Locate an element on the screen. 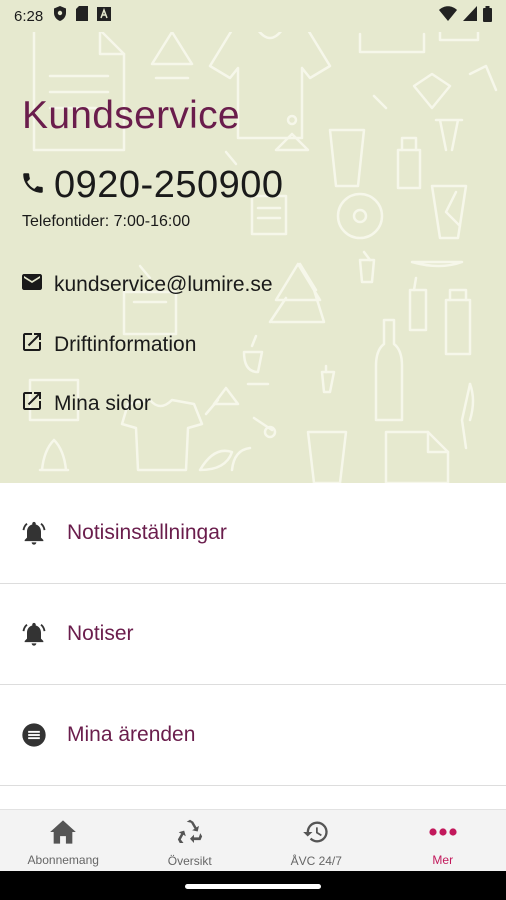 This screenshot has width=506, height=900. status-bar: 6:28 is located at coordinates (253, 16).